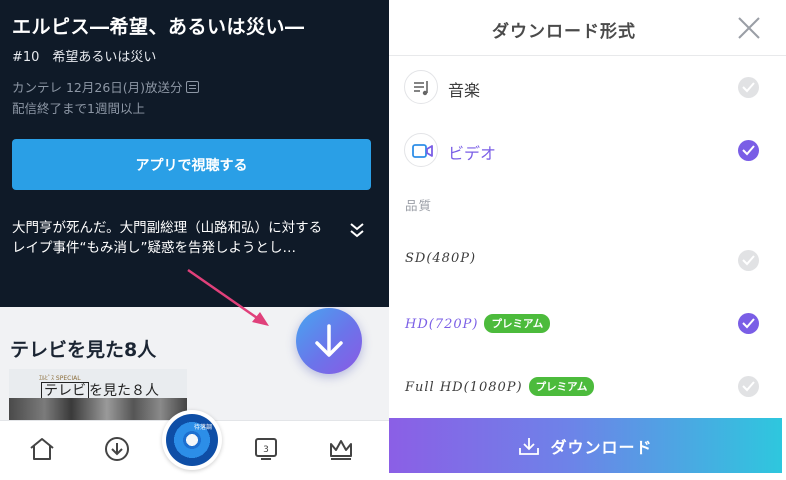 The height and width of the screenshot is (480, 786). What do you see at coordinates (228, 297) in the screenshot?
I see `annotation-arrow` at bounding box center [228, 297].